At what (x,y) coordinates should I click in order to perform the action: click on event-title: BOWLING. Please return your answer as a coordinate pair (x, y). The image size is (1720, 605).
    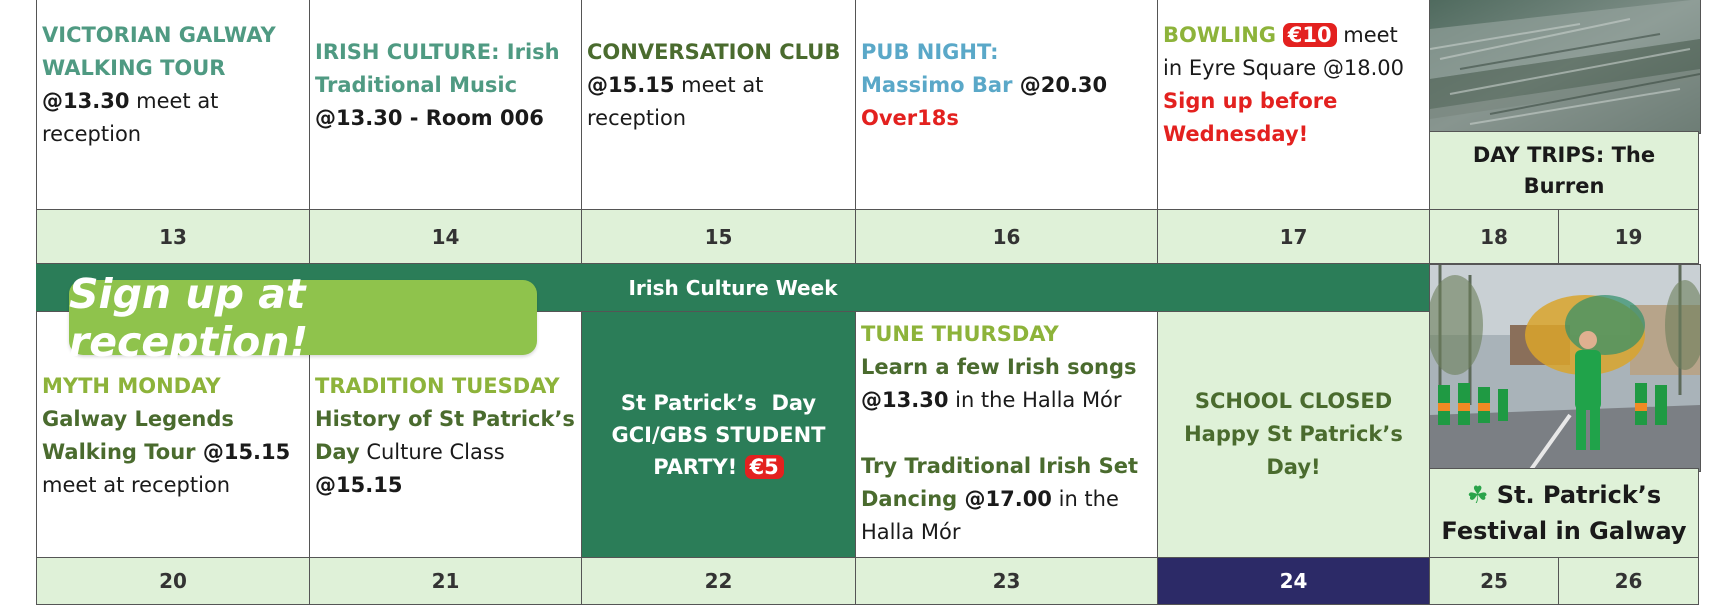
    Looking at the image, I should click on (1220, 35).